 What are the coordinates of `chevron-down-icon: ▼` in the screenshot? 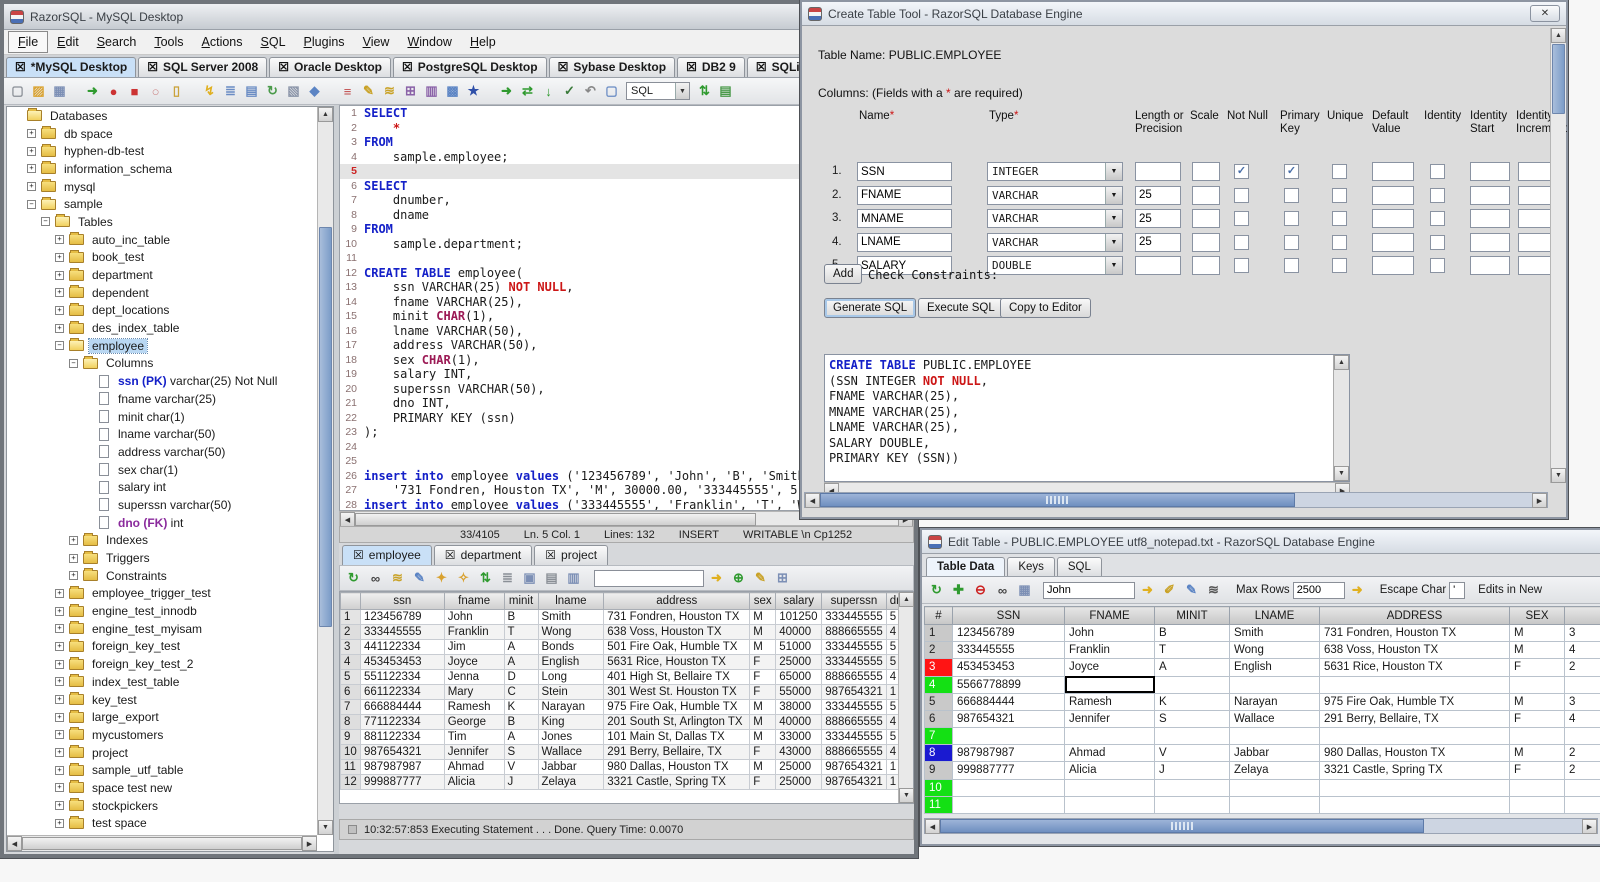 It's located at (682, 91).